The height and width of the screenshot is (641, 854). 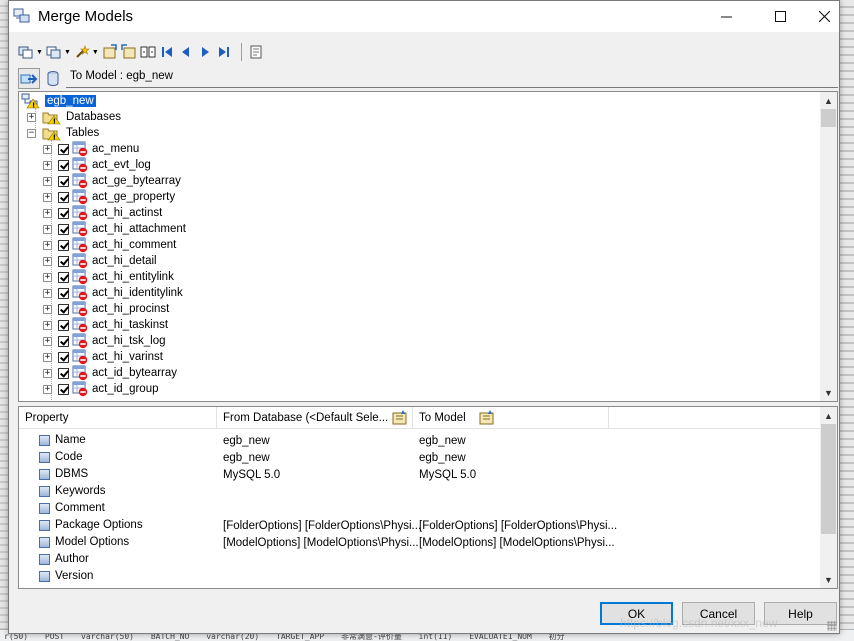 I want to click on previous-arrow-icon, so click(x=185, y=52).